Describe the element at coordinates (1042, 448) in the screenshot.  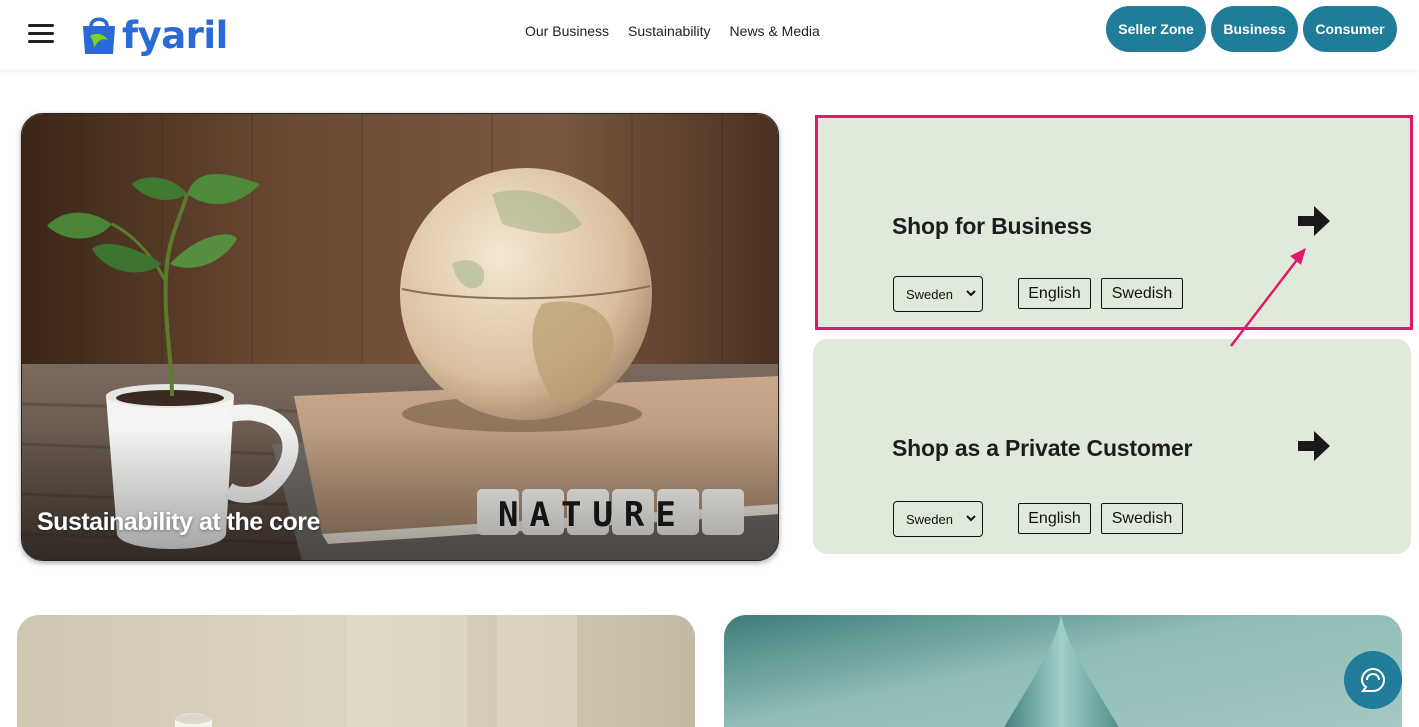
I see `shop-private-title: Shop as a Private Customer` at that location.